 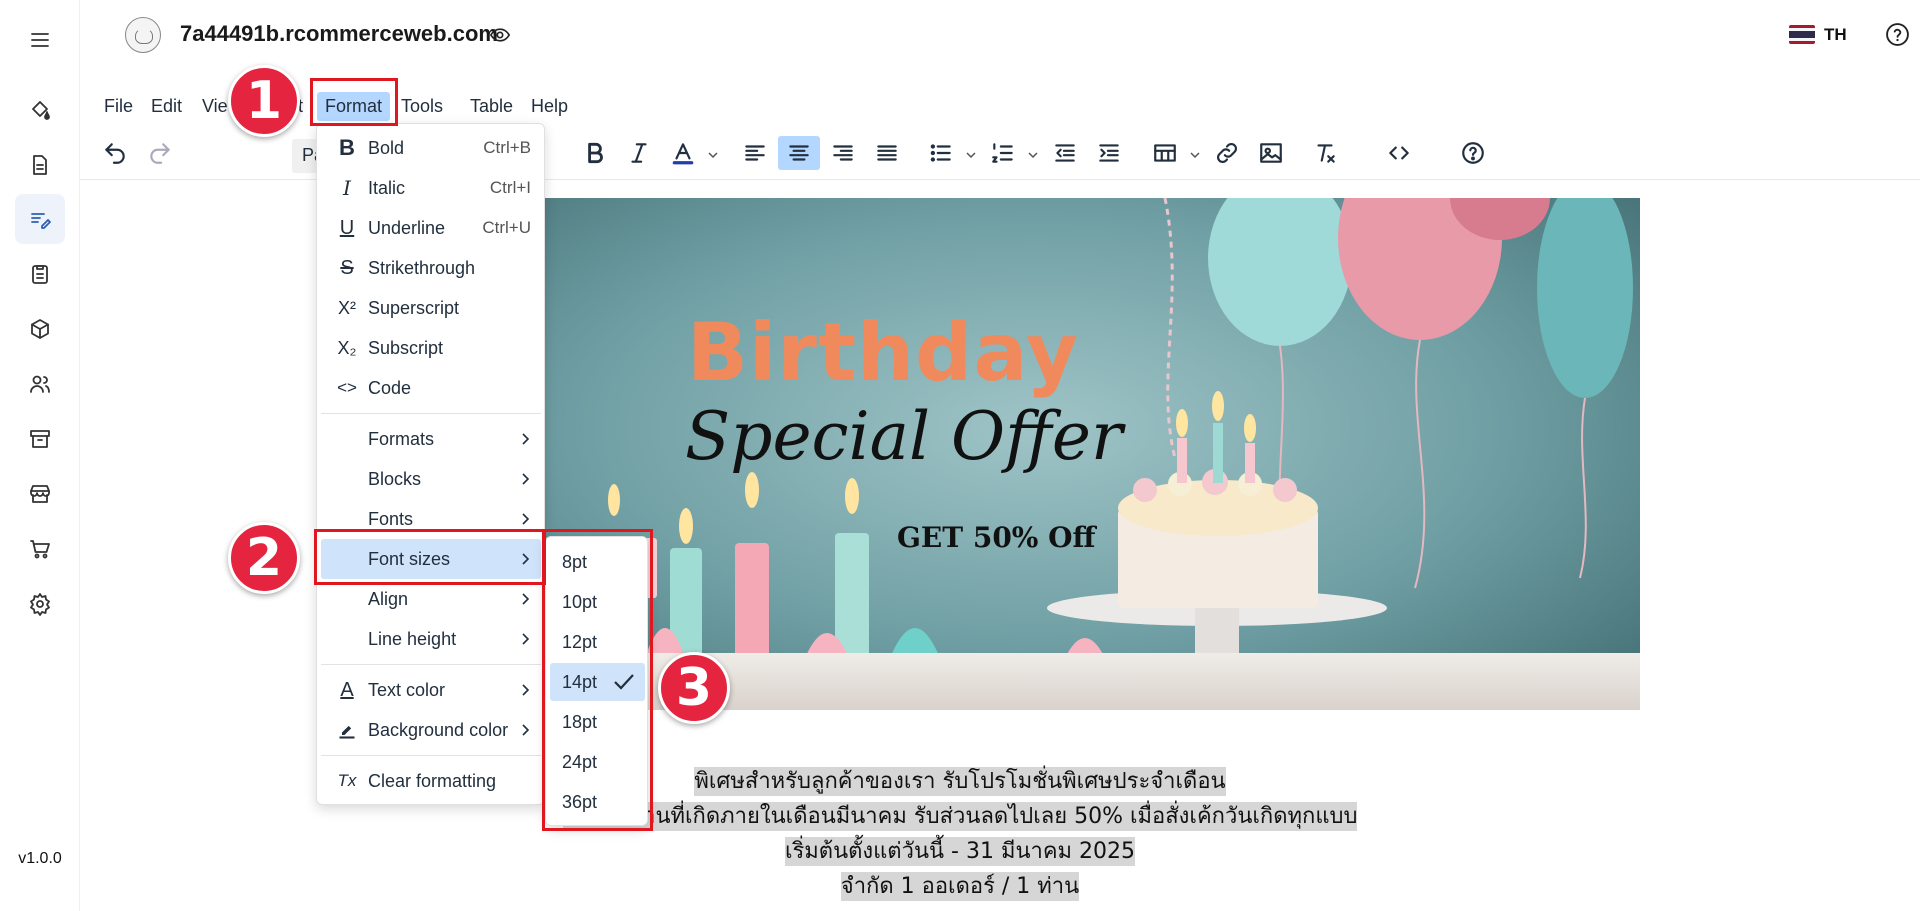 I want to click on language-label: TH, so click(x=1835, y=35).